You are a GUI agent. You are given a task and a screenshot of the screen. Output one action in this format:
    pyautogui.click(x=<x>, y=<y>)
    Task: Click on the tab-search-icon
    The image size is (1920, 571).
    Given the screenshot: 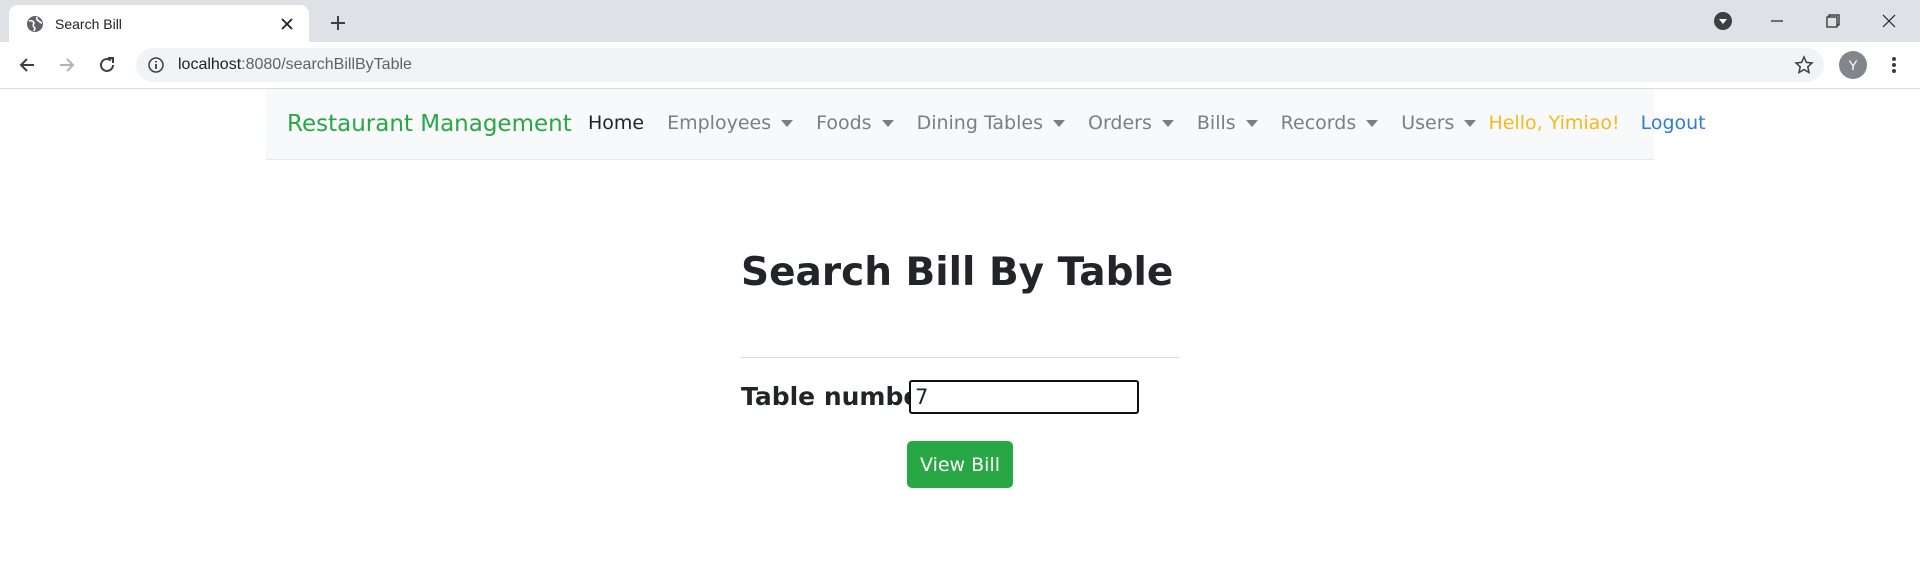 What is the action you would take?
    pyautogui.click(x=1723, y=21)
    